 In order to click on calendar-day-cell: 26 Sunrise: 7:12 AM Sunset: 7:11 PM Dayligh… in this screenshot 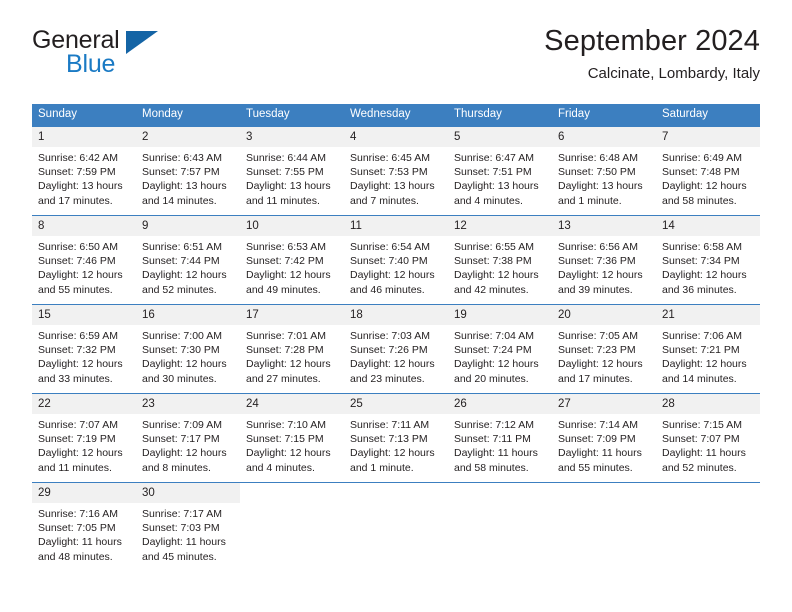, I will do `click(500, 438)`.